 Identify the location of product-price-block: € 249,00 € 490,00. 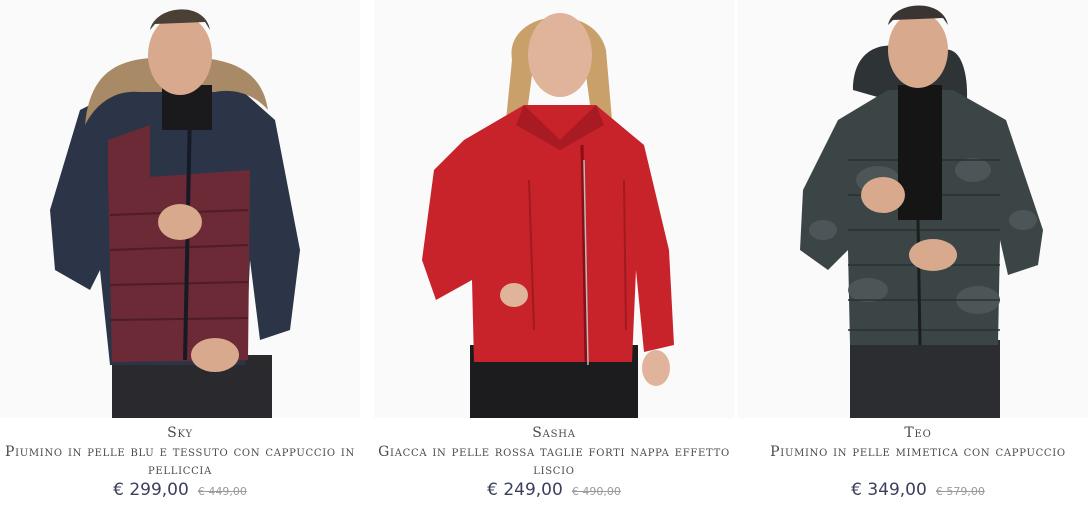
(554, 490).